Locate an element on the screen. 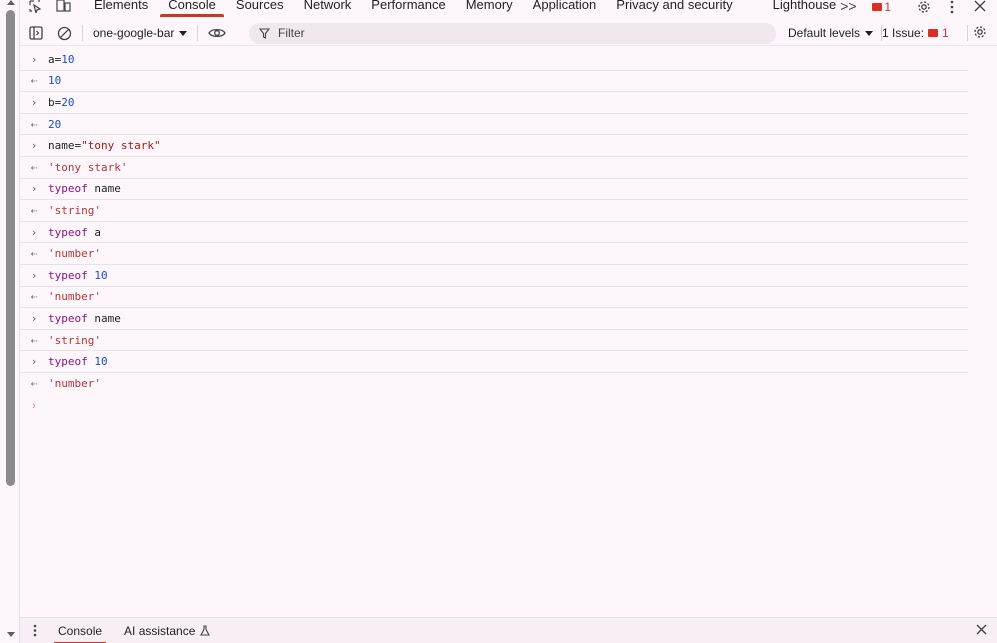 Image resolution: width=997 pixels, height=643 pixels. string-token: "tony stark" is located at coordinates (121, 146).